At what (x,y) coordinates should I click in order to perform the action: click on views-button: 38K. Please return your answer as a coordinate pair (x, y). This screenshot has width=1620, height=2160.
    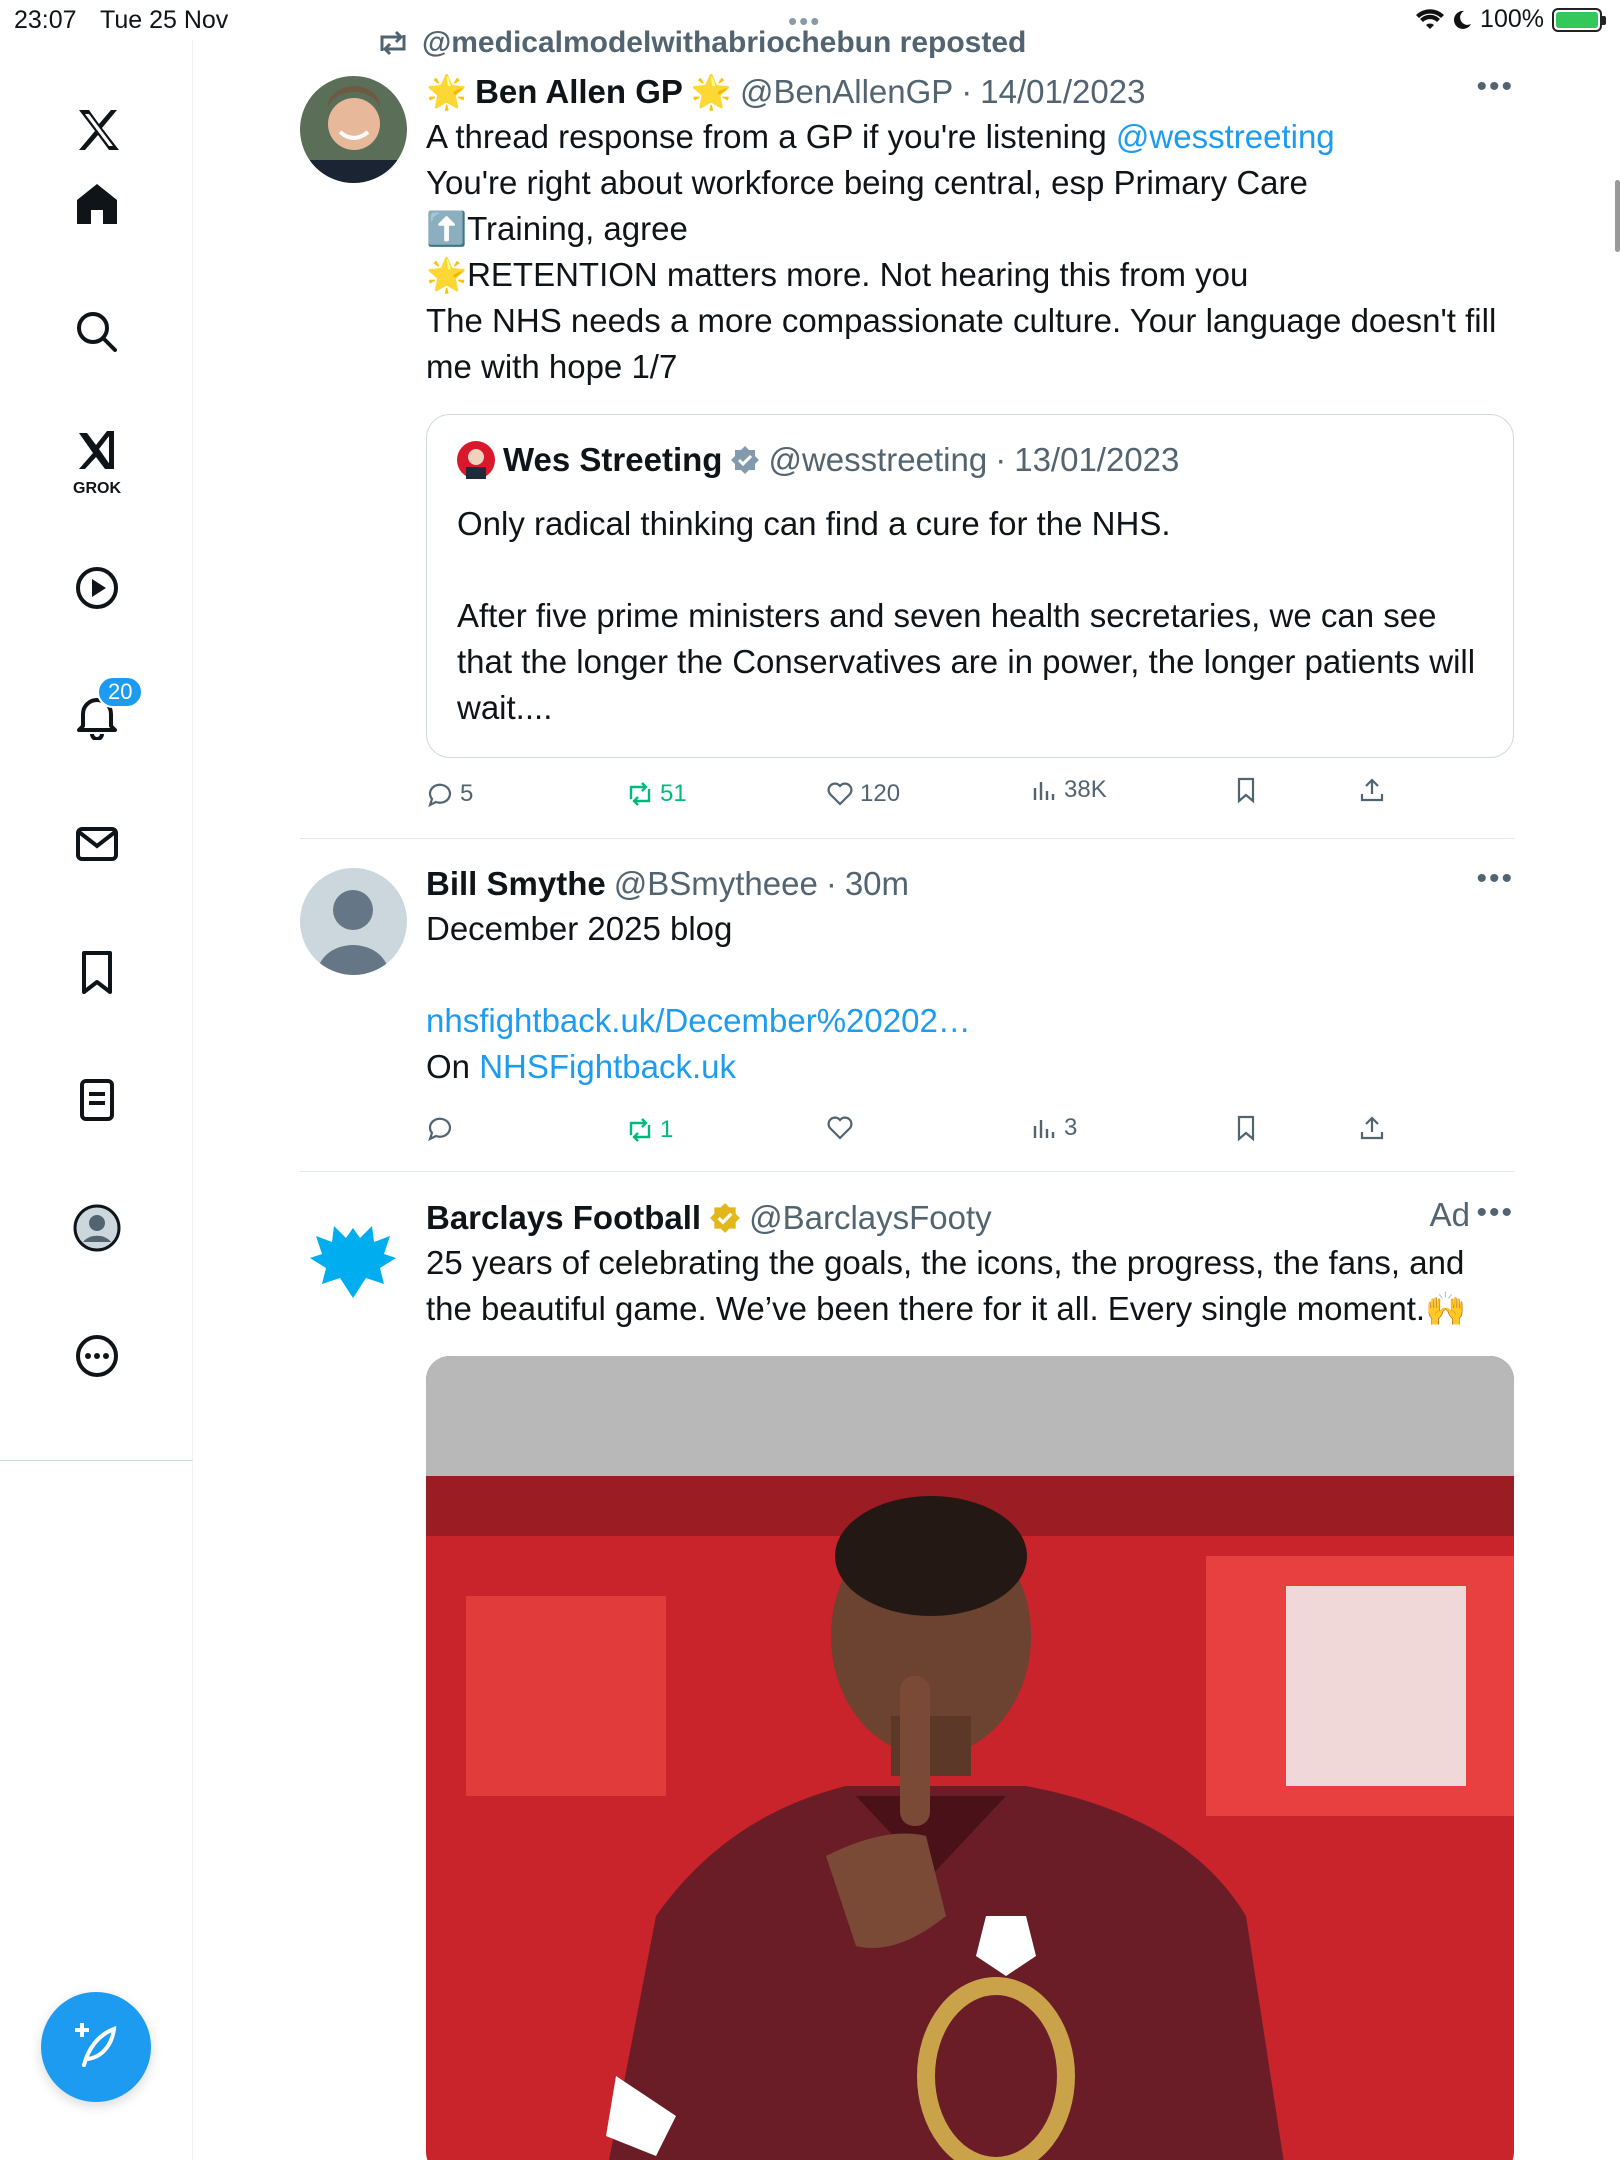
    Looking at the image, I should click on (1068, 790).